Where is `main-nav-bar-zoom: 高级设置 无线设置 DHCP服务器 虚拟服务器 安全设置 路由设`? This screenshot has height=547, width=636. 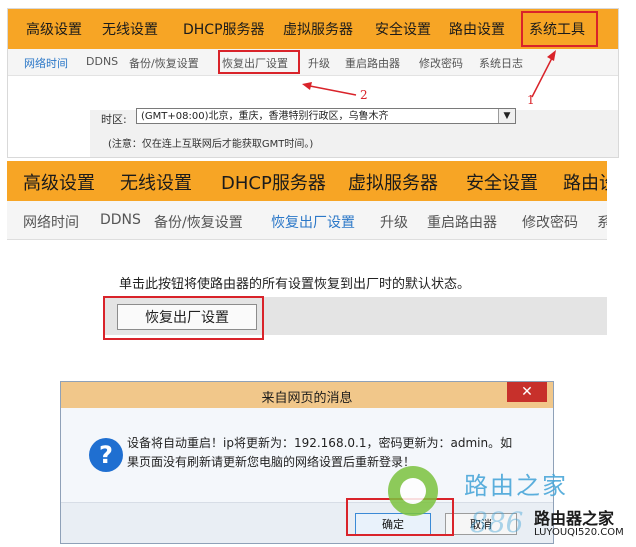 main-nav-bar-zoom: 高级设置 无线设置 DHCP服务器 虚拟服务器 安全设置 路由设 is located at coordinates (307, 181).